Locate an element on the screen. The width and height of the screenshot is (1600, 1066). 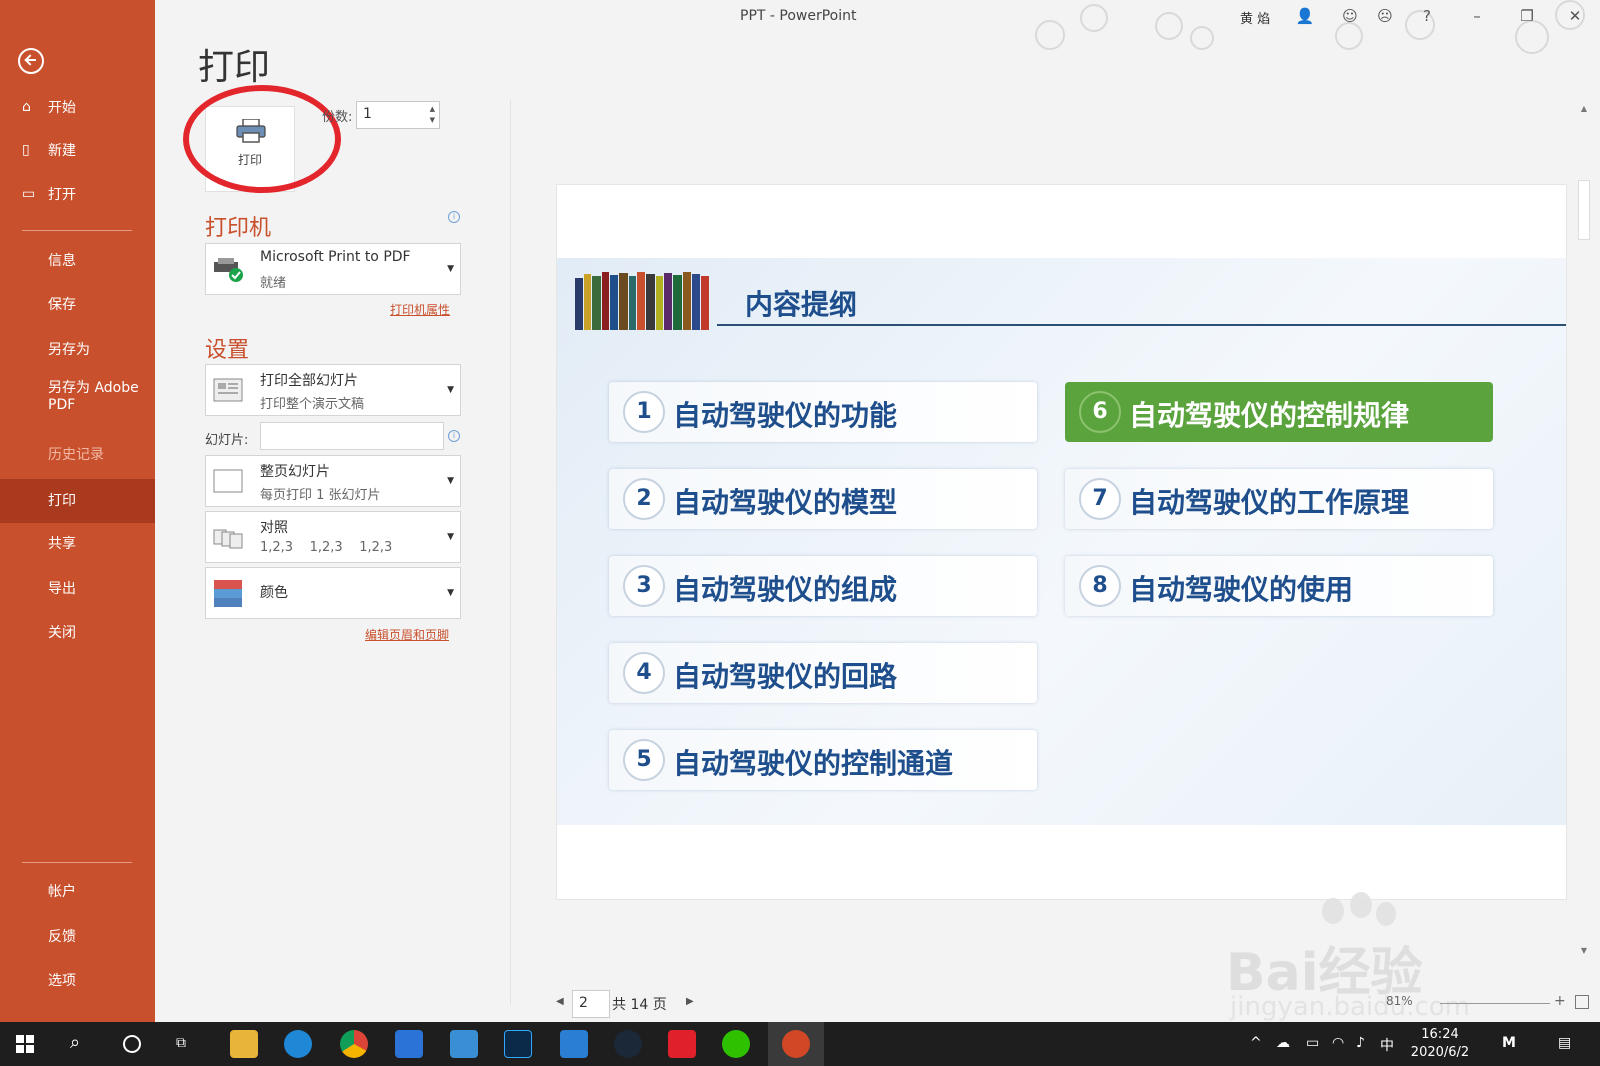
nav-item-home: ⌂ 开始 is located at coordinates (77, 108).